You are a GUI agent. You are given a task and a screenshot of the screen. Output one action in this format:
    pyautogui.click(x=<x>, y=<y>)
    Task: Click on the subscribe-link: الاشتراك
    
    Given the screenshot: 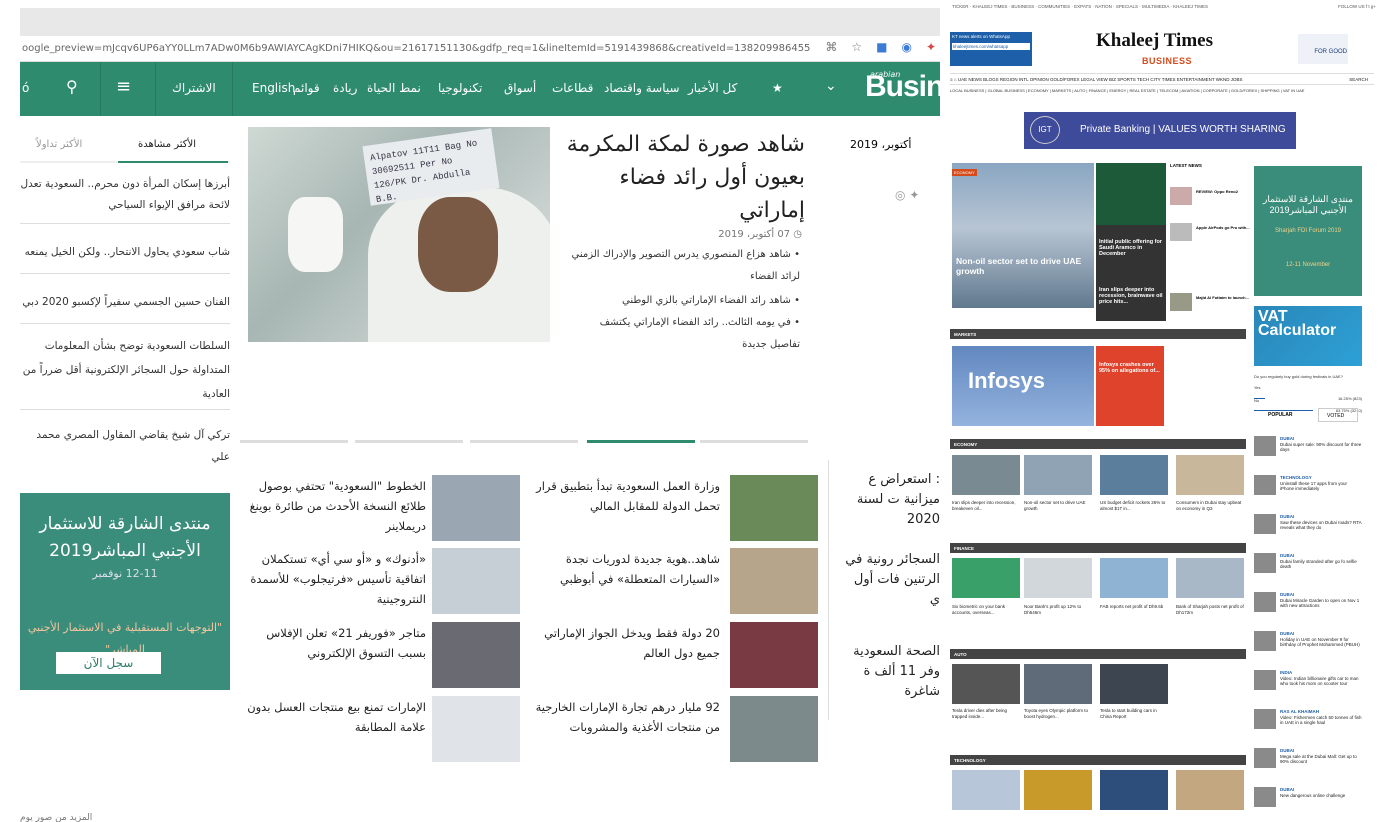 What is the action you would take?
    pyautogui.click(x=194, y=88)
    